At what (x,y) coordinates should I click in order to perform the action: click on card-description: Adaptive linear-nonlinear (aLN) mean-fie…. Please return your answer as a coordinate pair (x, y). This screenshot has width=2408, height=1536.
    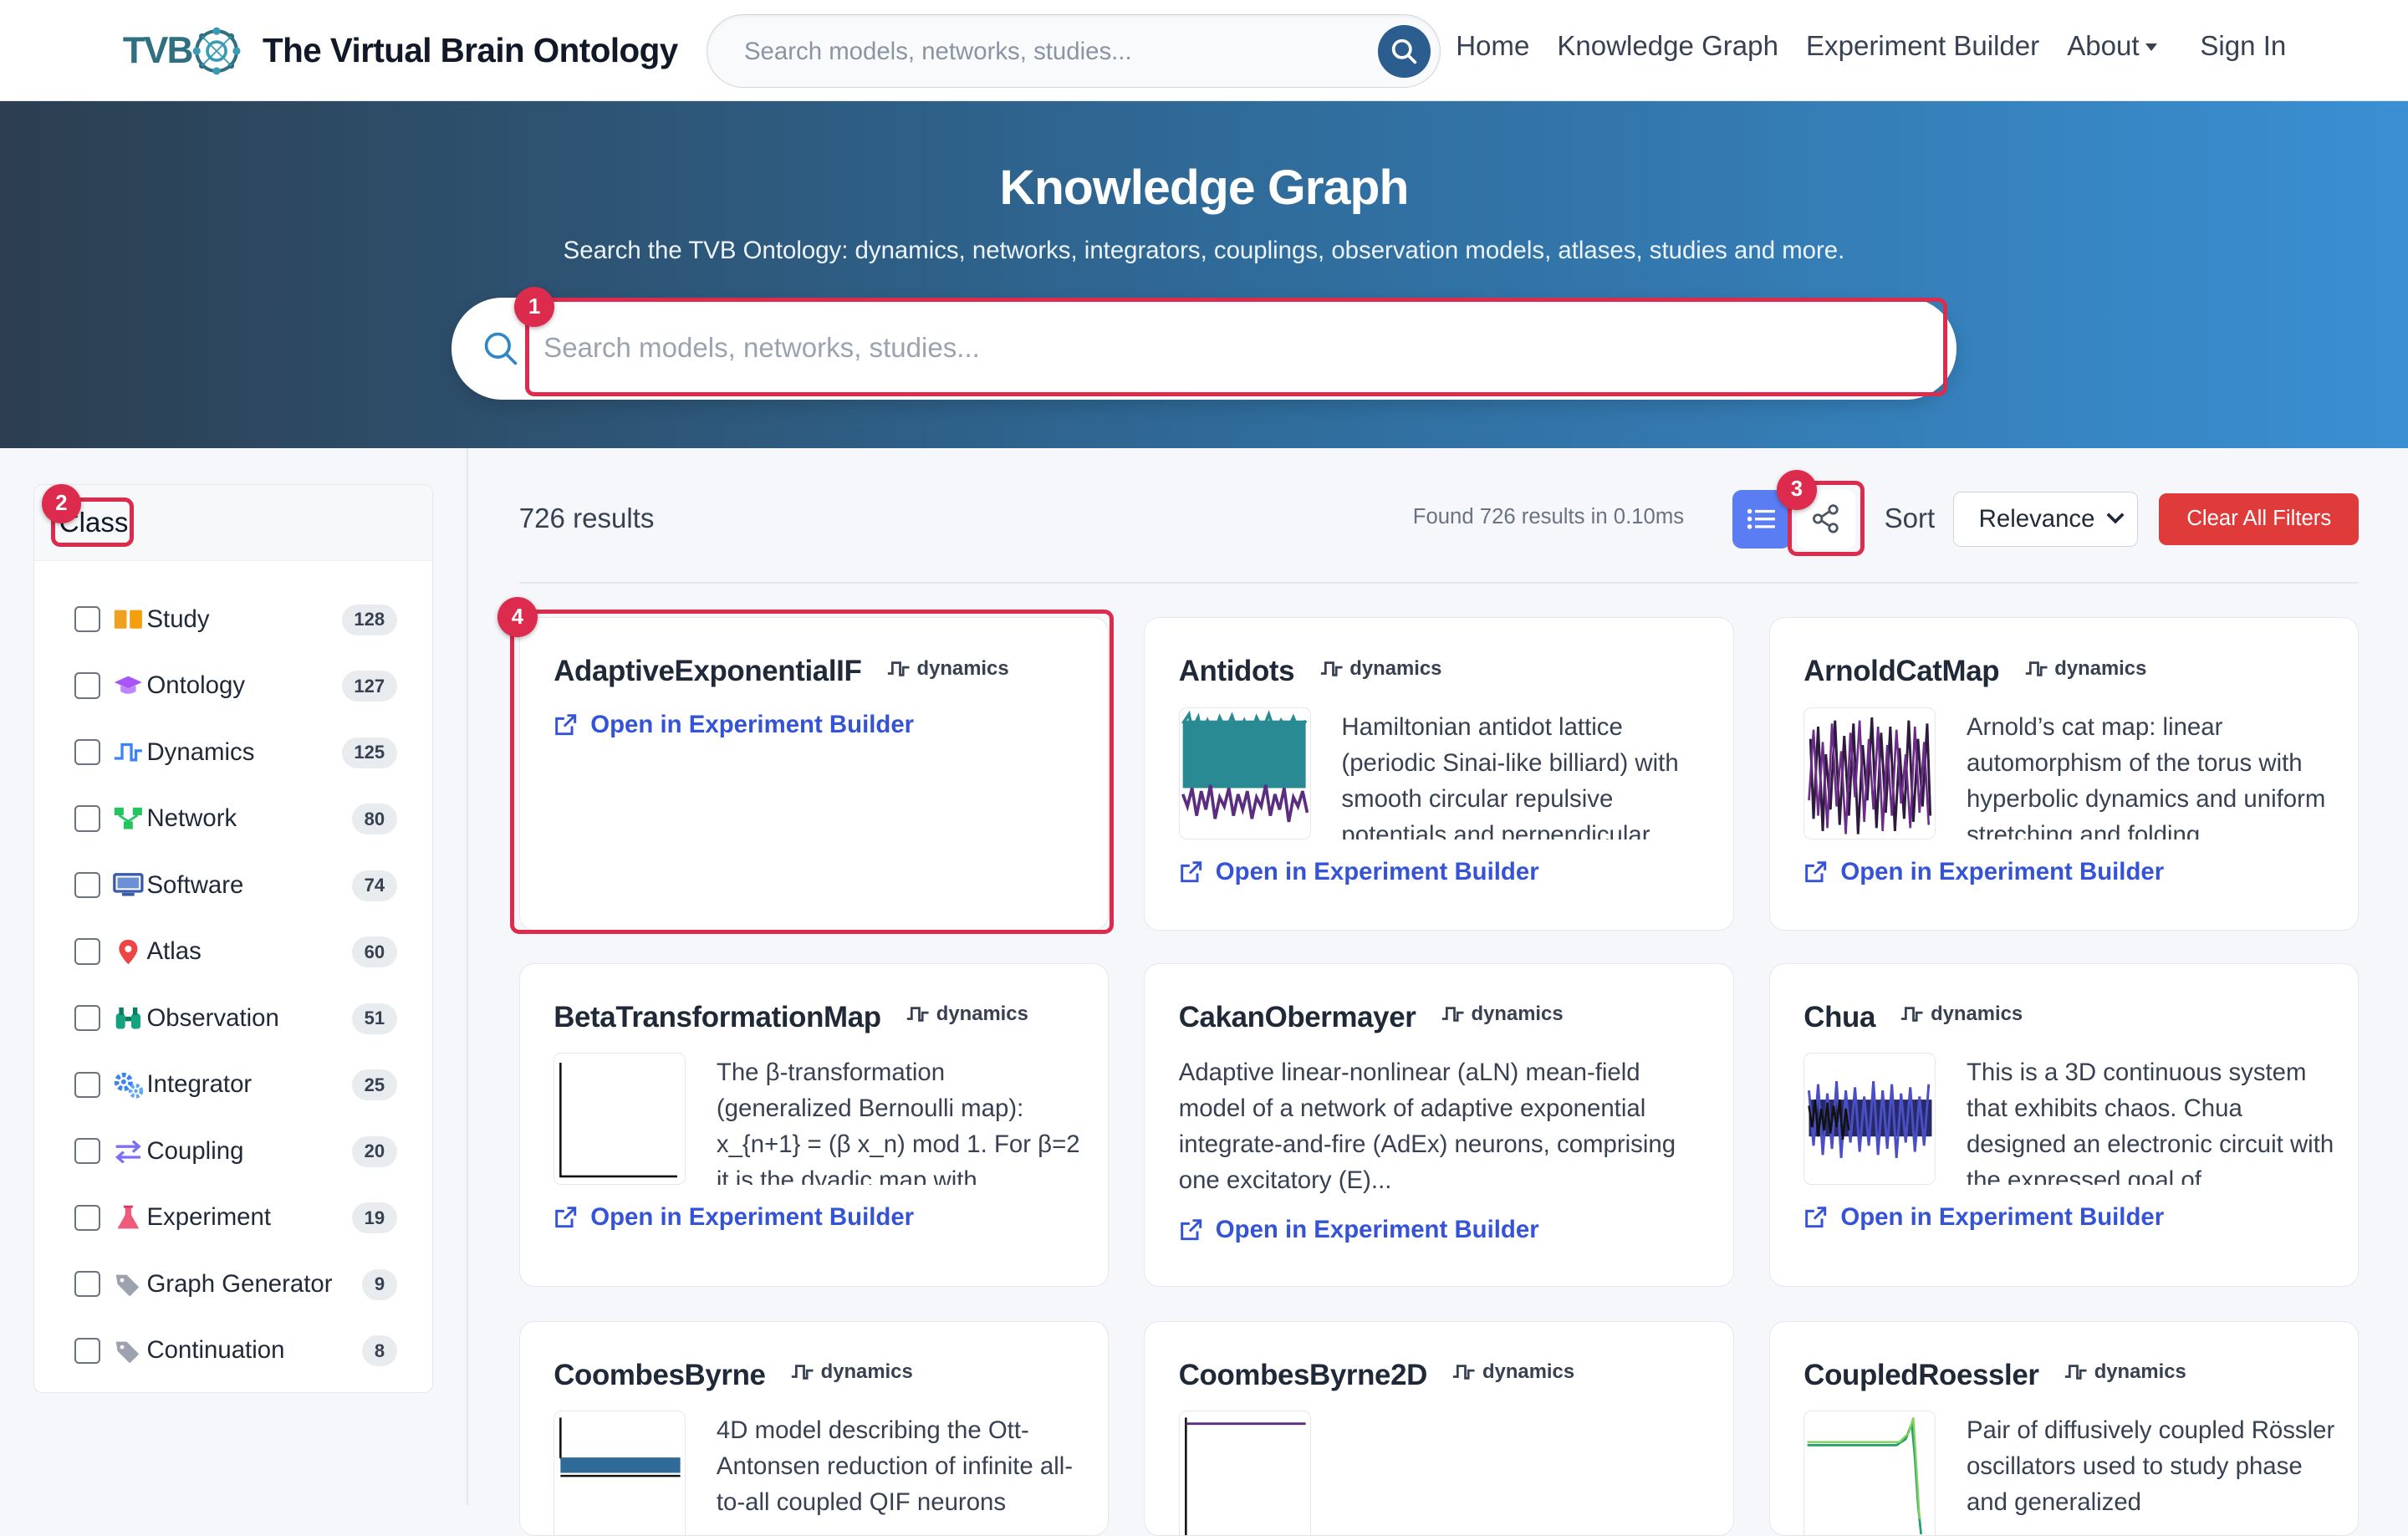
    Looking at the image, I should click on (1427, 1126).